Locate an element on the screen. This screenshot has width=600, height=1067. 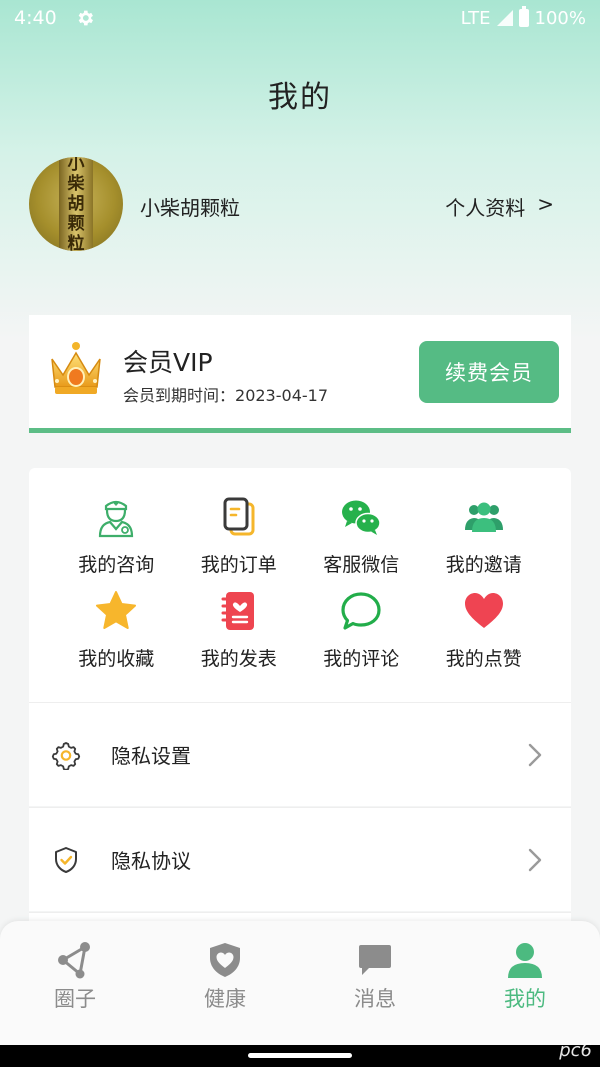
page-title: 我的 is located at coordinates (300, 97).